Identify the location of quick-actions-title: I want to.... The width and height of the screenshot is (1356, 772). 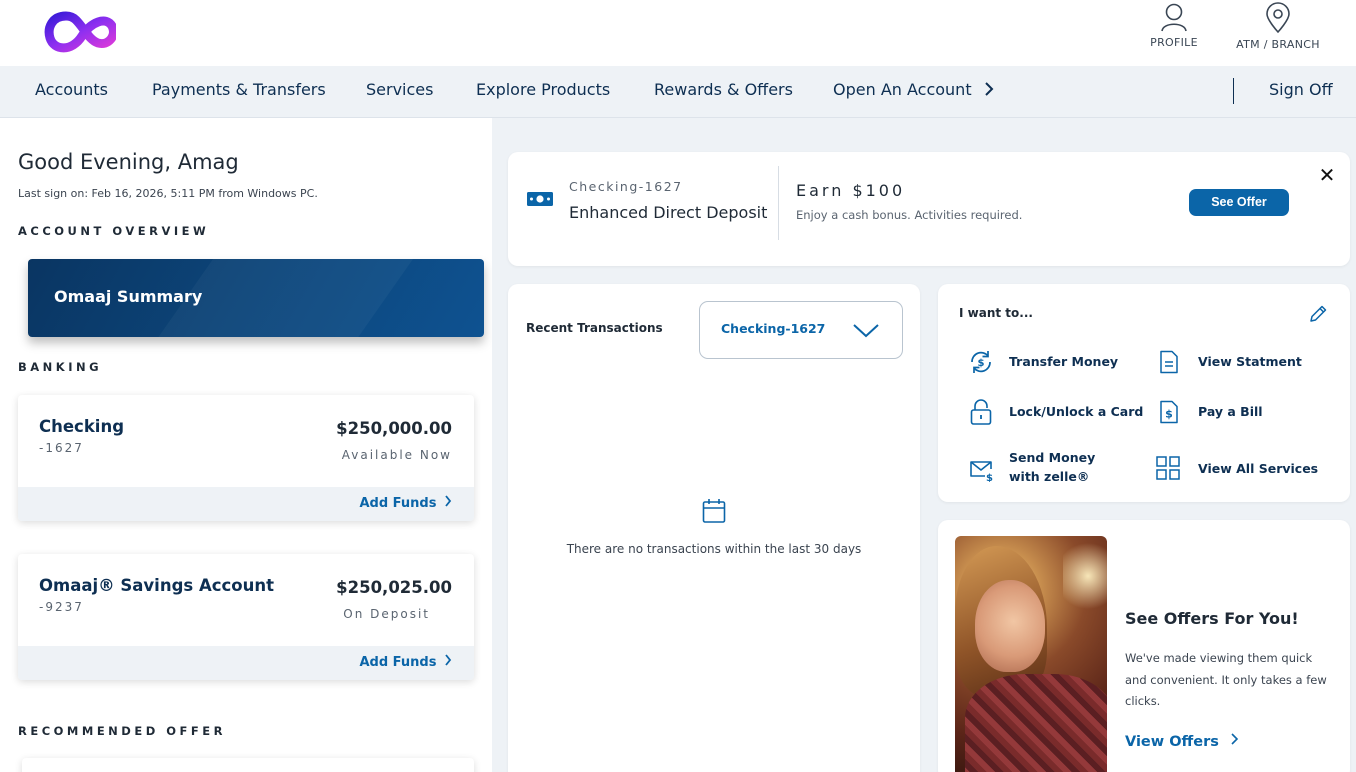
(996, 313).